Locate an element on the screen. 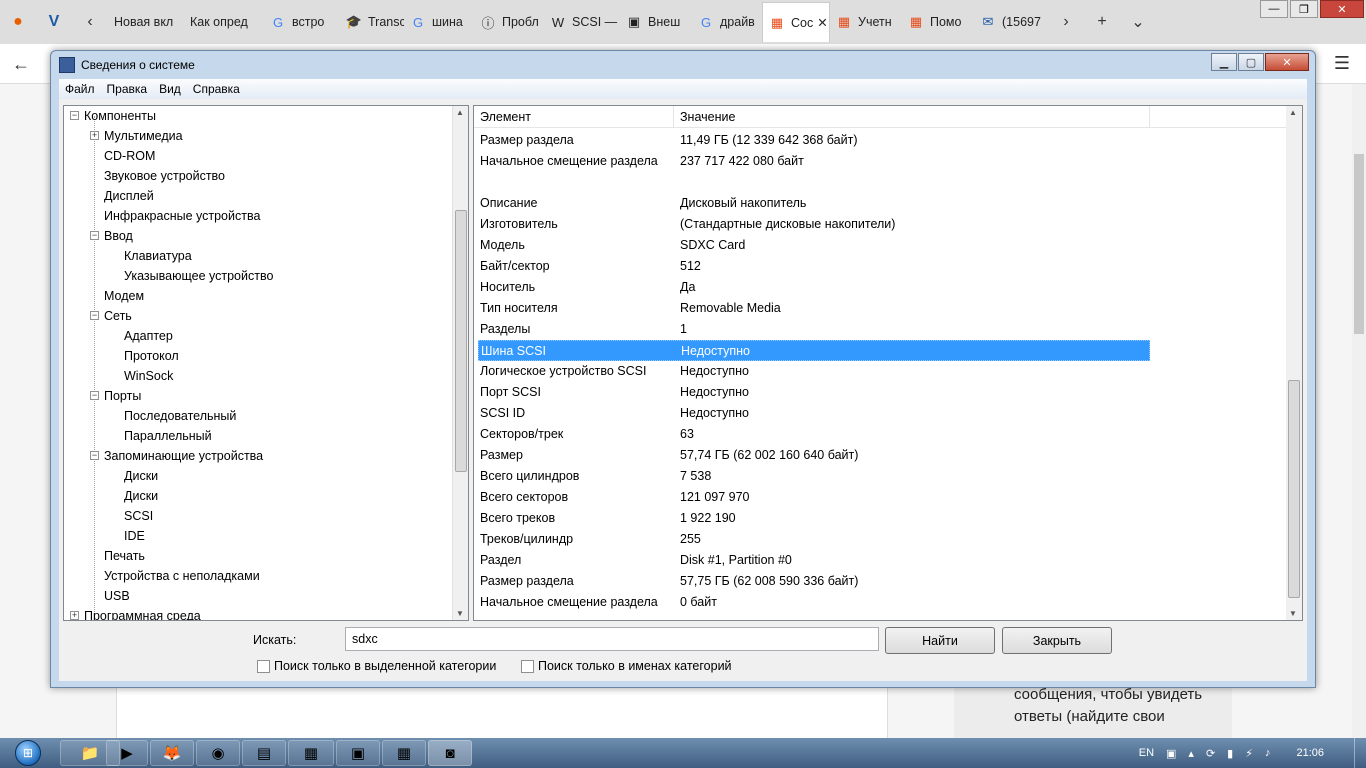 The width and height of the screenshot is (1366, 768). tree-item: Клавиатура is located at coordinates (158, 256).